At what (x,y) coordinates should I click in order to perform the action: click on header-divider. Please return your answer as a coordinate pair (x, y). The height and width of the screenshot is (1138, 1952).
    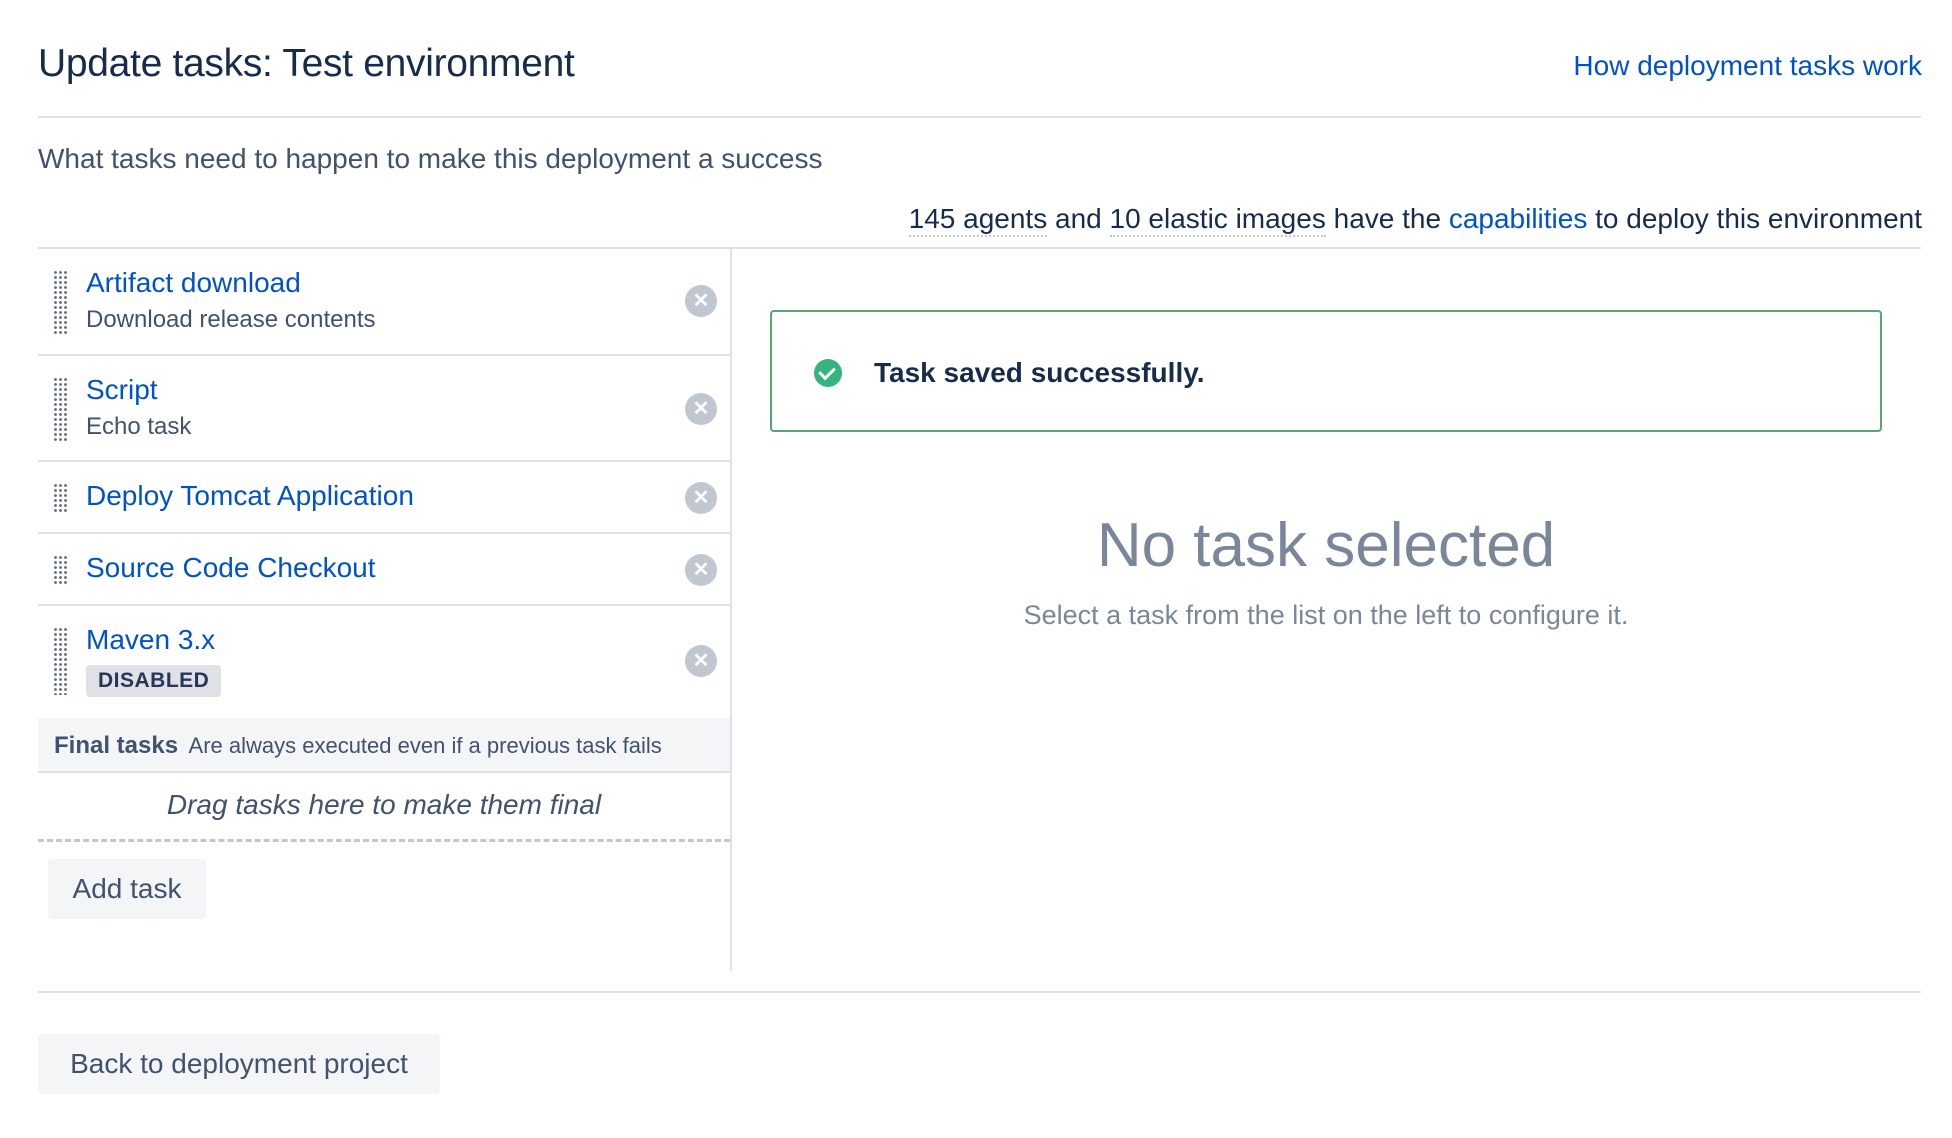
    Looking at the image, I should click on (979, 117).